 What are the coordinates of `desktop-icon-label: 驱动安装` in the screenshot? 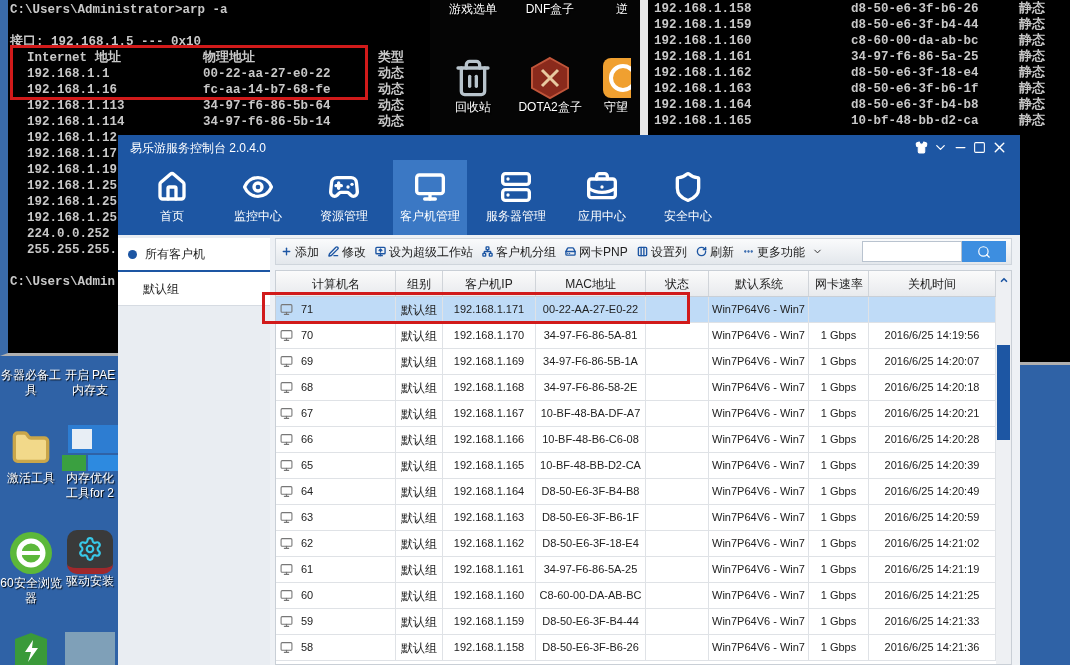 It's located at (90, 581).